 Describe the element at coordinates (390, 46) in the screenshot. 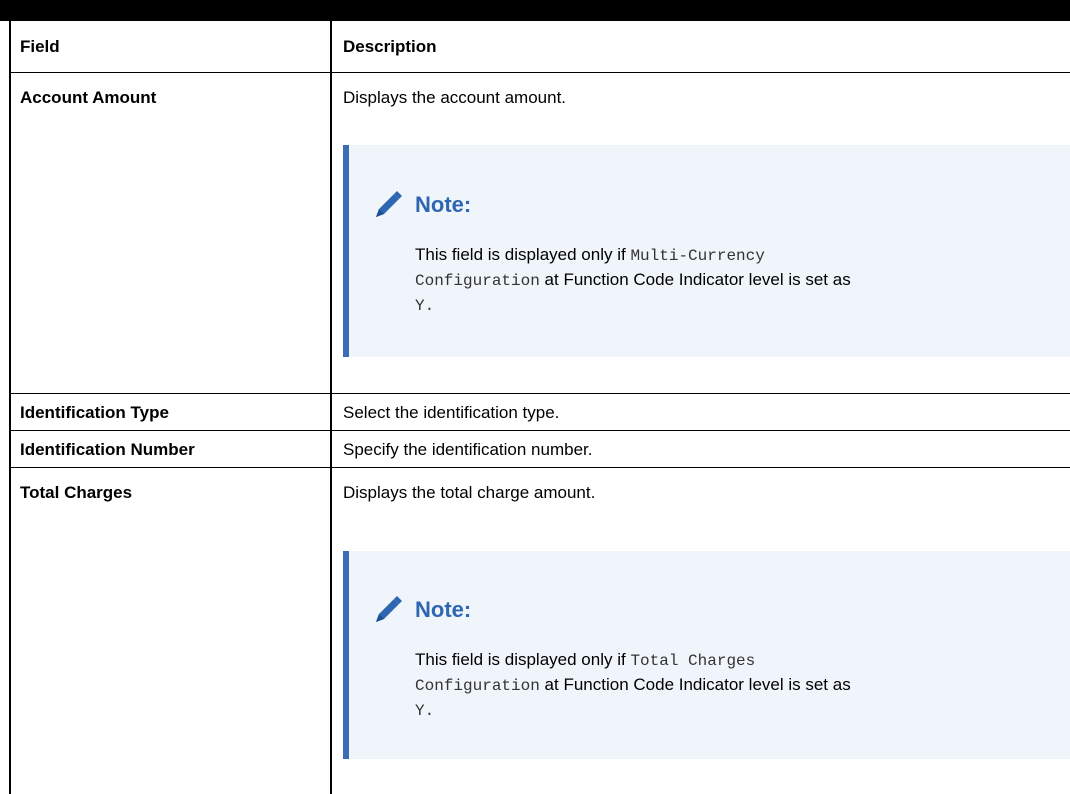

I see `header-description: Description` at that location.